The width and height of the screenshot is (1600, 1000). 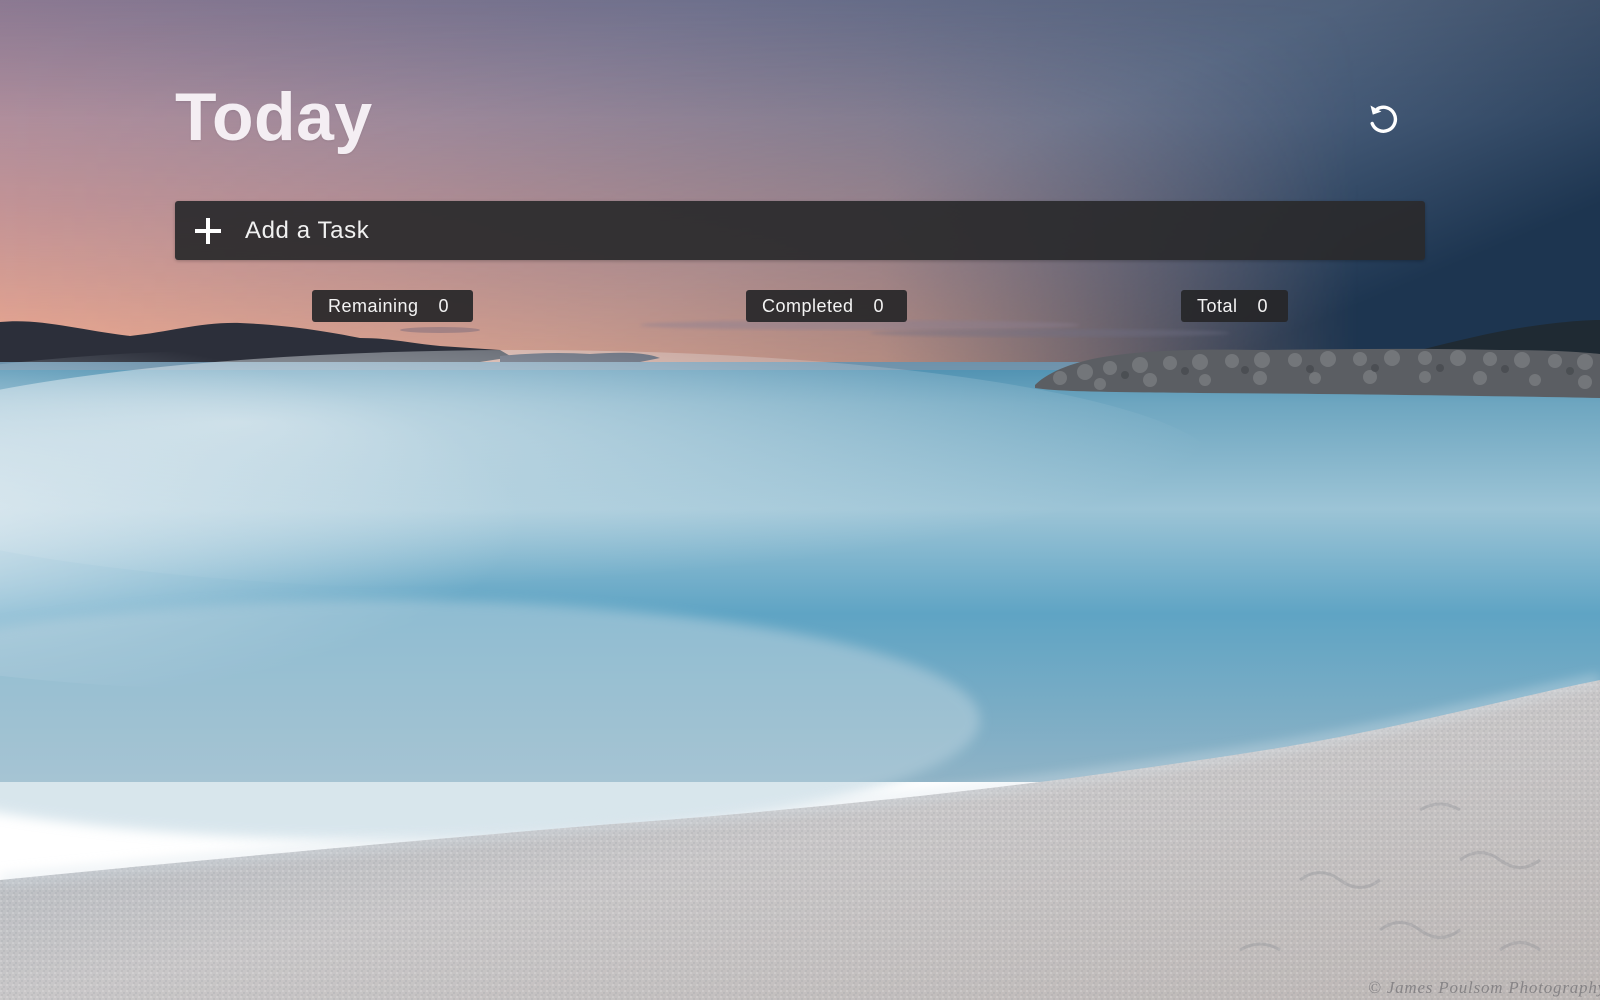 What do you see at coordinates (879, 305) in the screenshot?
I see `completed-count: 0` at bounding box center [879, 305].